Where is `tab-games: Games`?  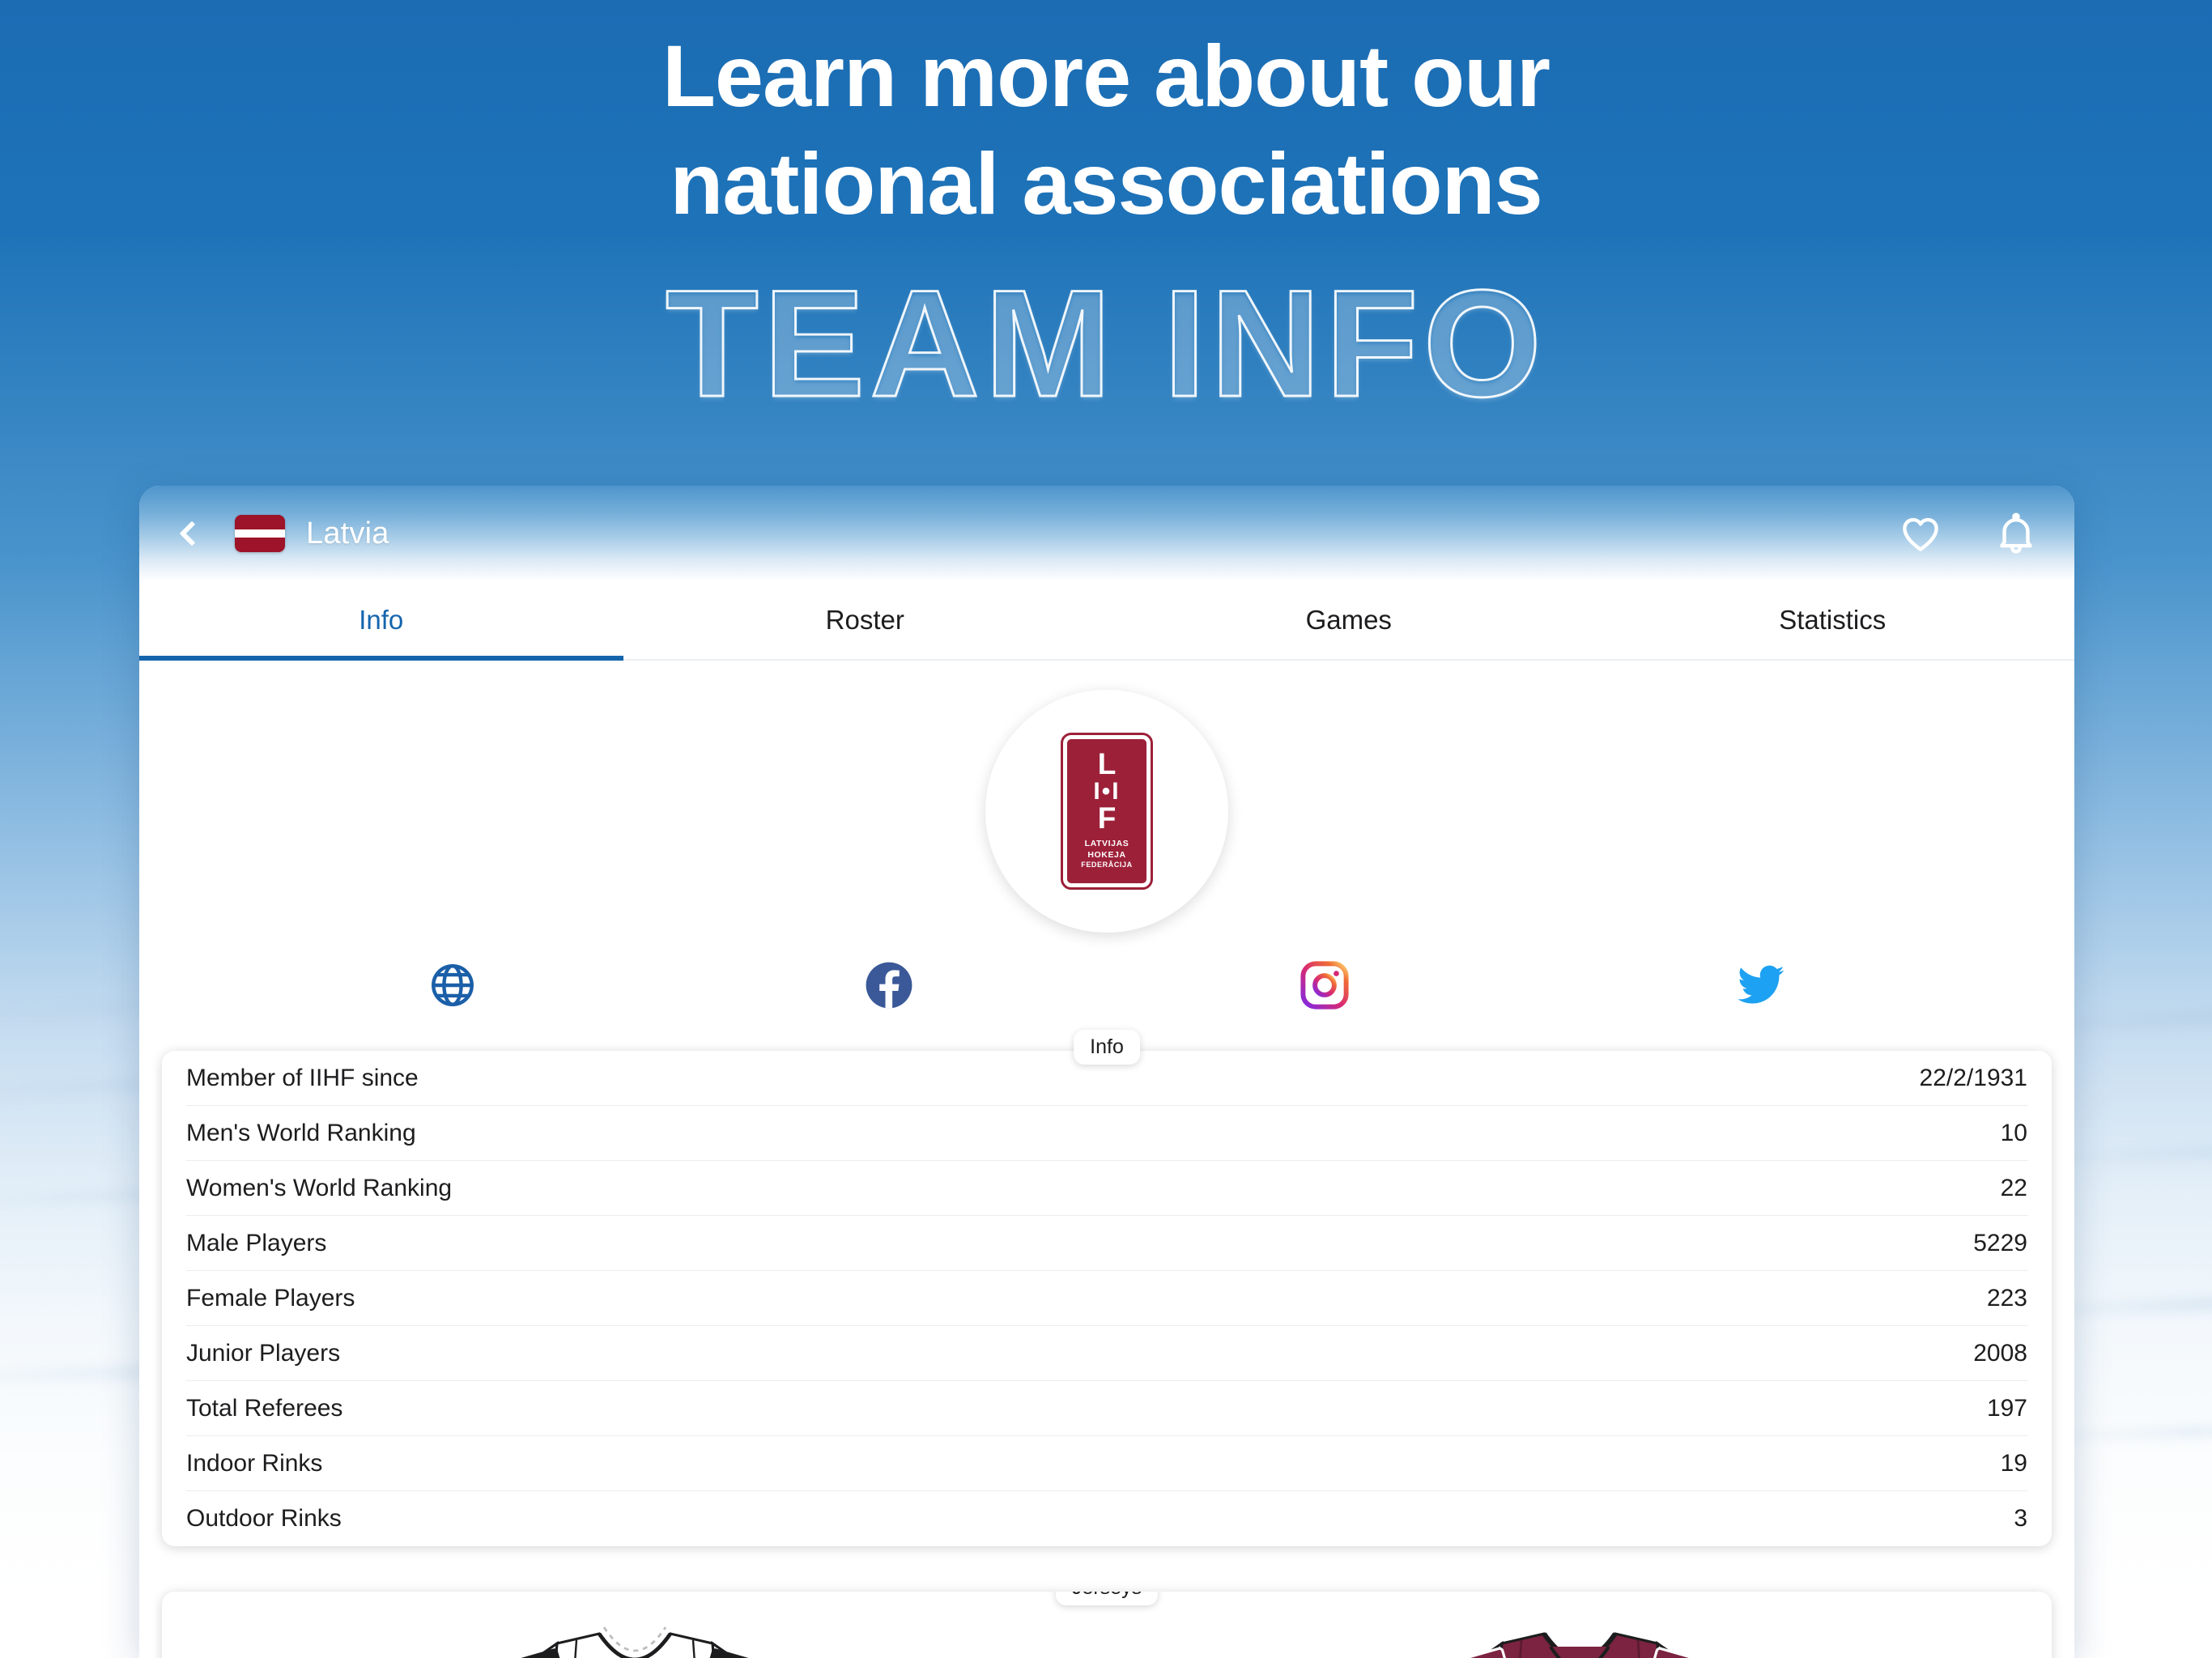 tab-games: Games is located at coordinates (1349, 620).